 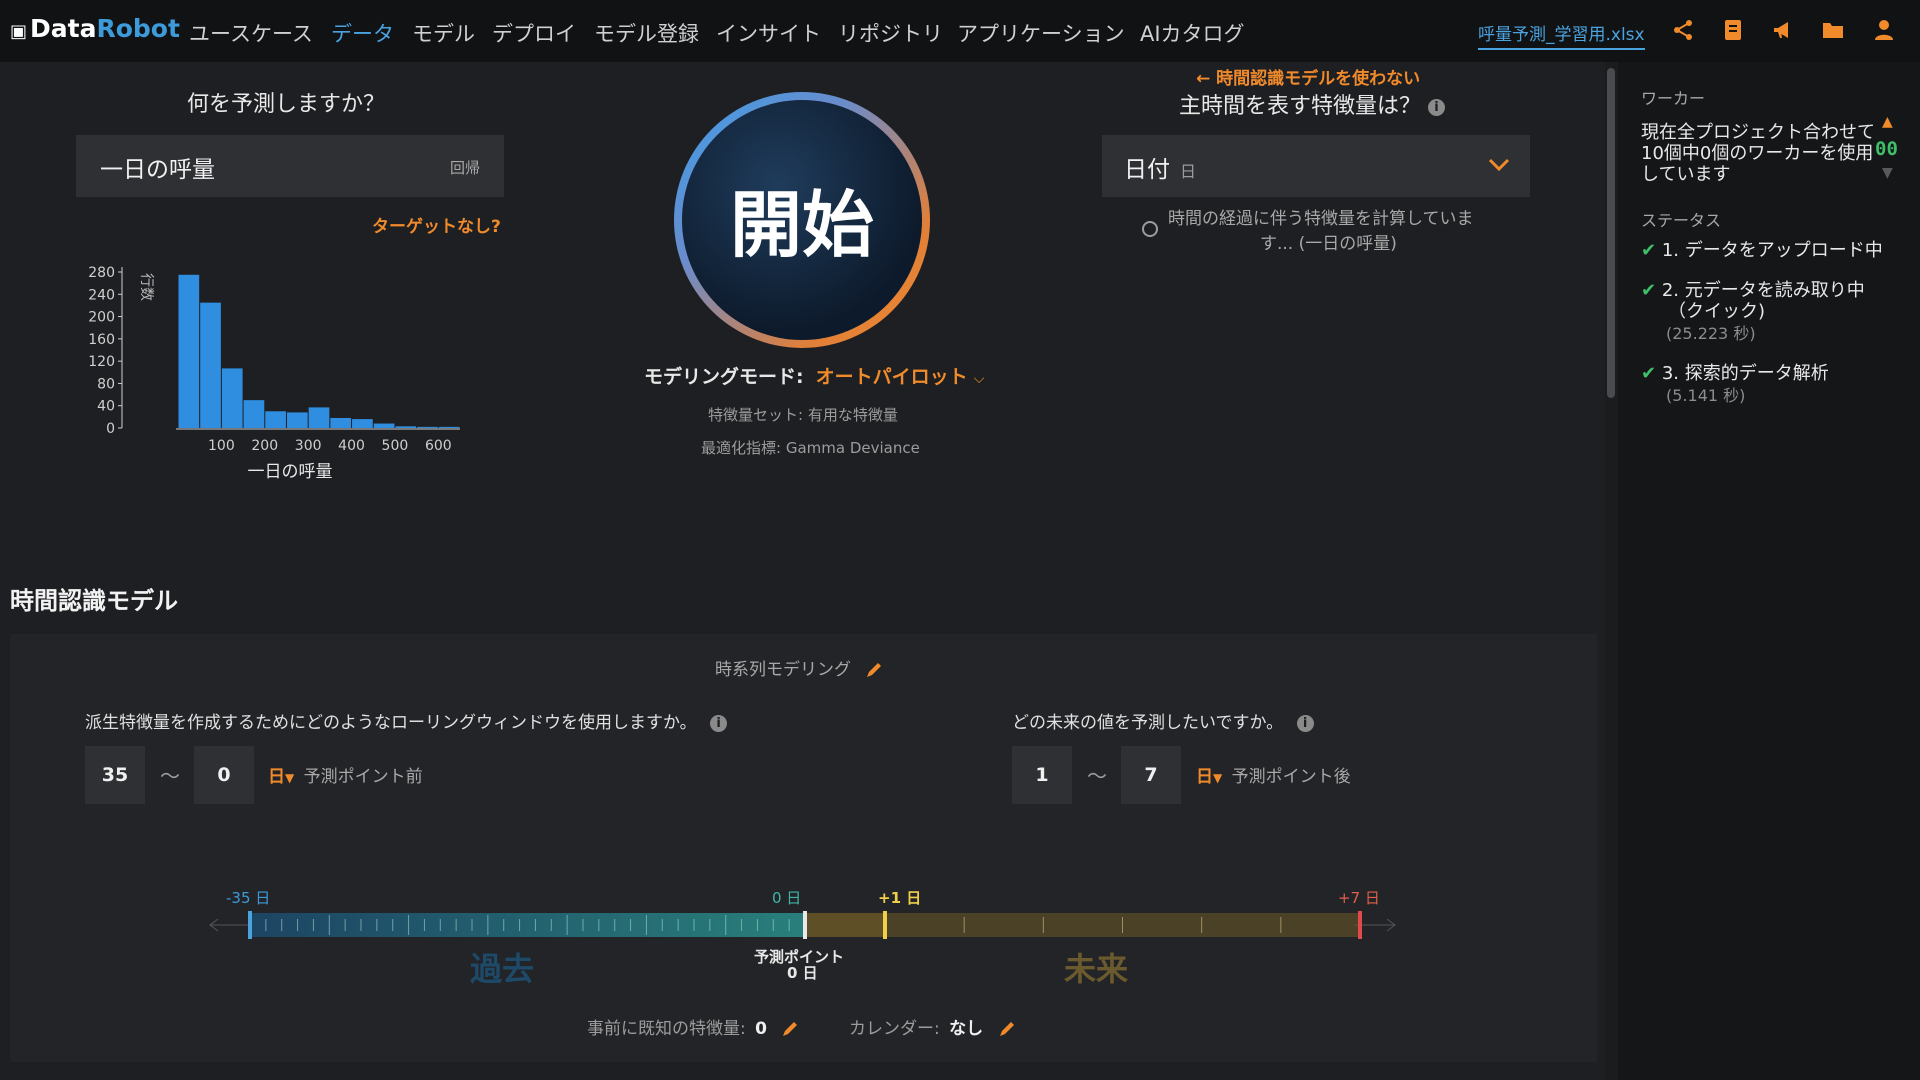 What do you see at coordinates (1042, 775) in the screenshot?
I see `fw-start-input: 1` at bounding box center [1042, 775].